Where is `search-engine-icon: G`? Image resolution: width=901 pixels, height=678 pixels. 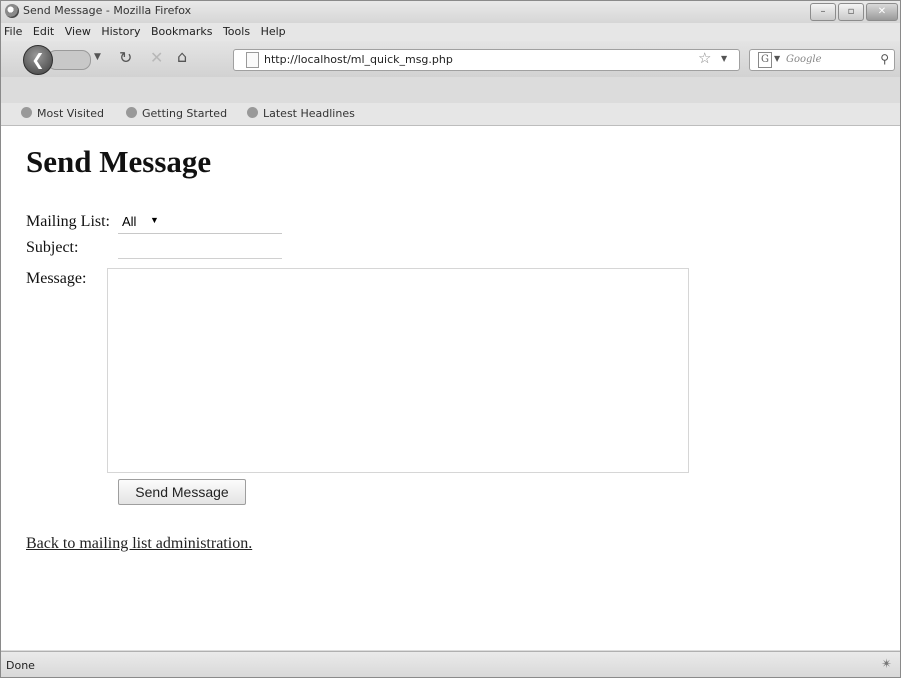
search-engine-icon: G is located at coordinates (765, 60).